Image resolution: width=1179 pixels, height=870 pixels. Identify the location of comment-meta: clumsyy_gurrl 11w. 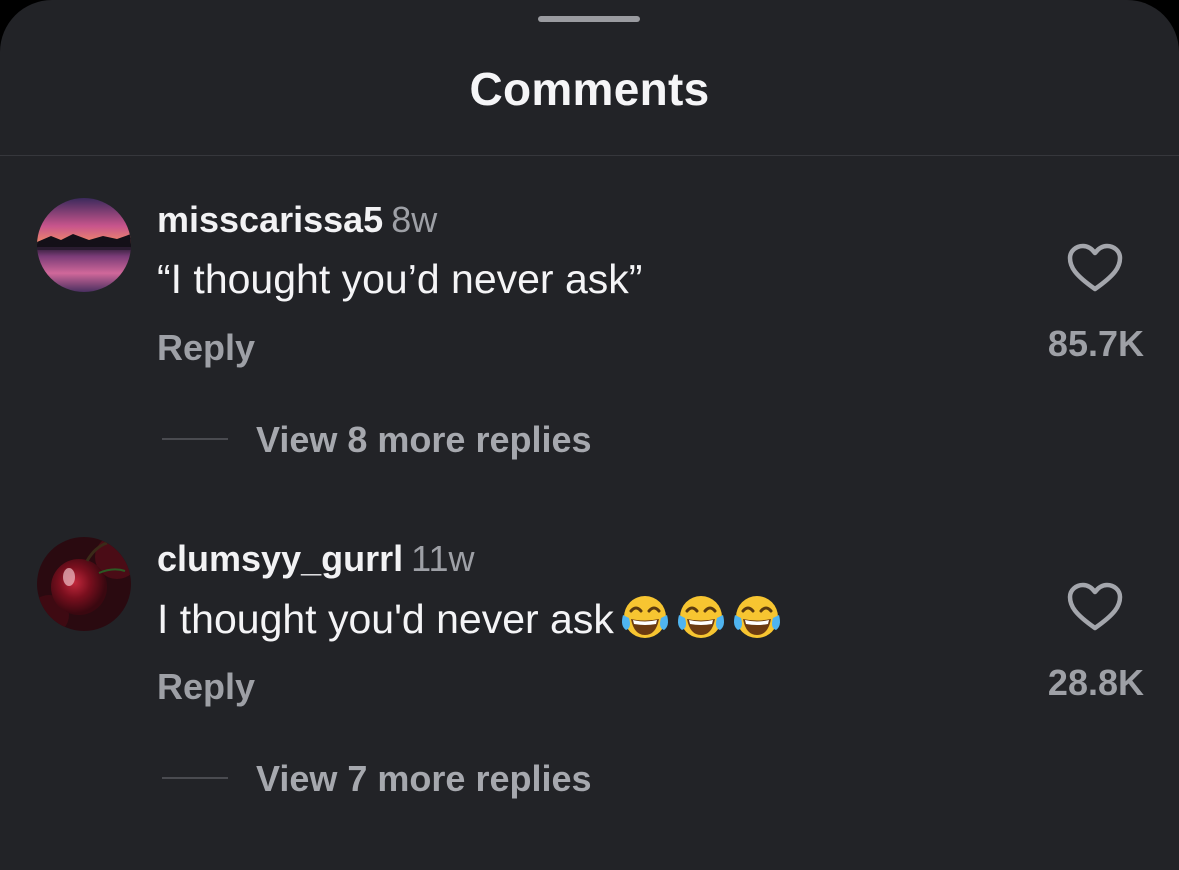
(316, 559).